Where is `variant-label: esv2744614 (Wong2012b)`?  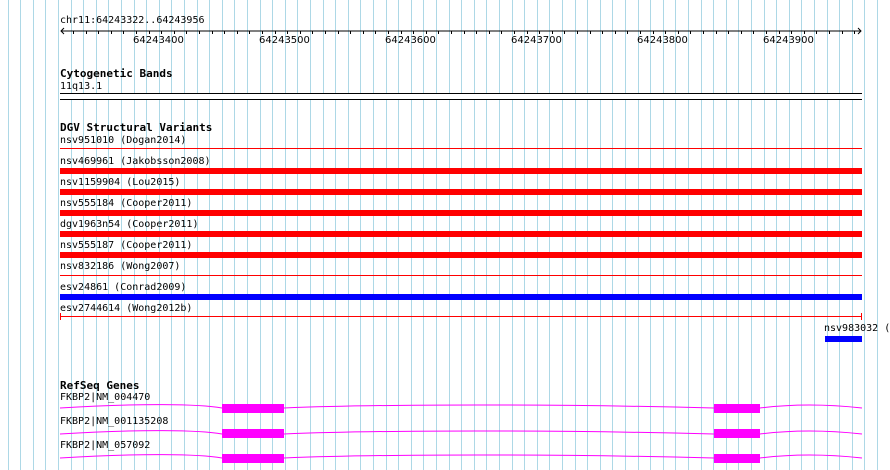 variant-label: esv2744614 (Wong2012b) is located at coordinates (126, 308).